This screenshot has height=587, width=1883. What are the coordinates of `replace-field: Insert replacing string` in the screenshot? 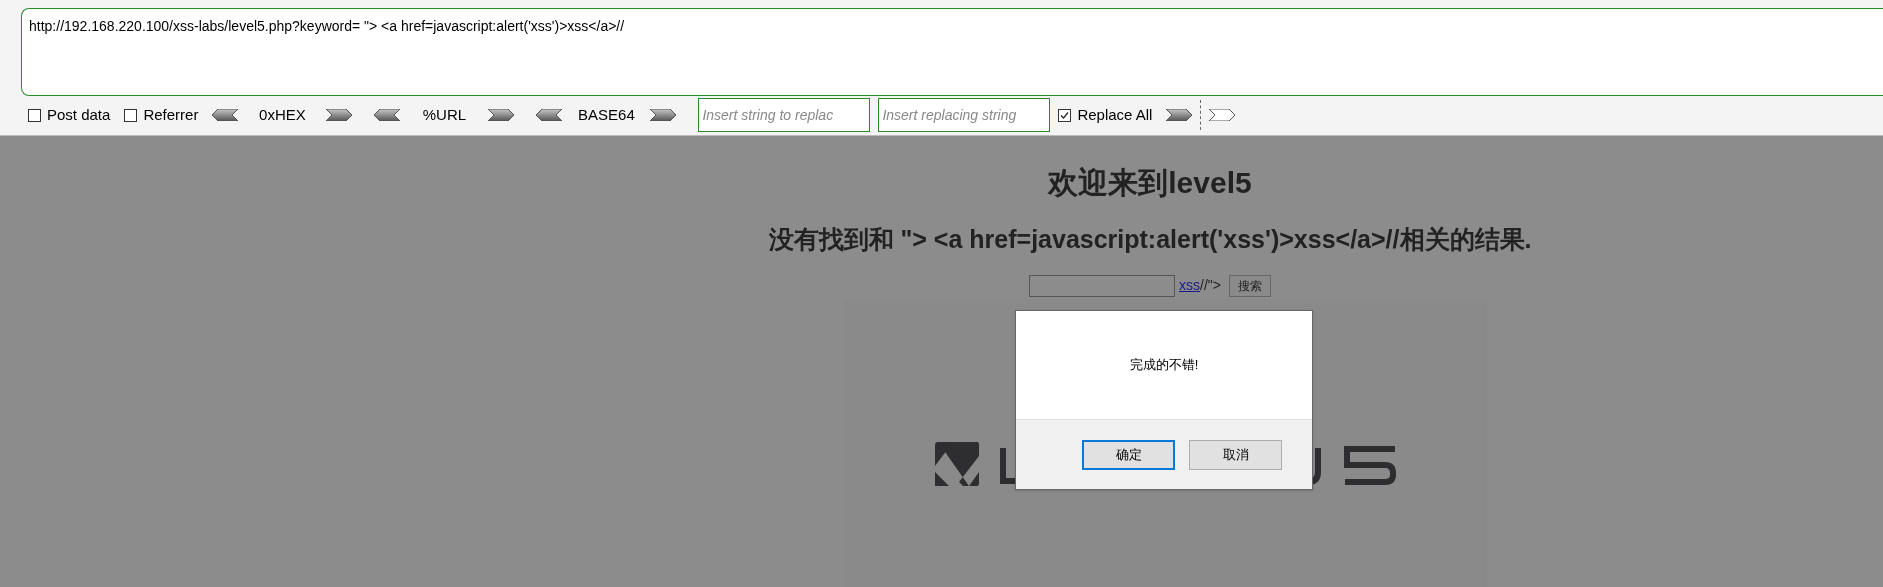 It's located at (964, 115).